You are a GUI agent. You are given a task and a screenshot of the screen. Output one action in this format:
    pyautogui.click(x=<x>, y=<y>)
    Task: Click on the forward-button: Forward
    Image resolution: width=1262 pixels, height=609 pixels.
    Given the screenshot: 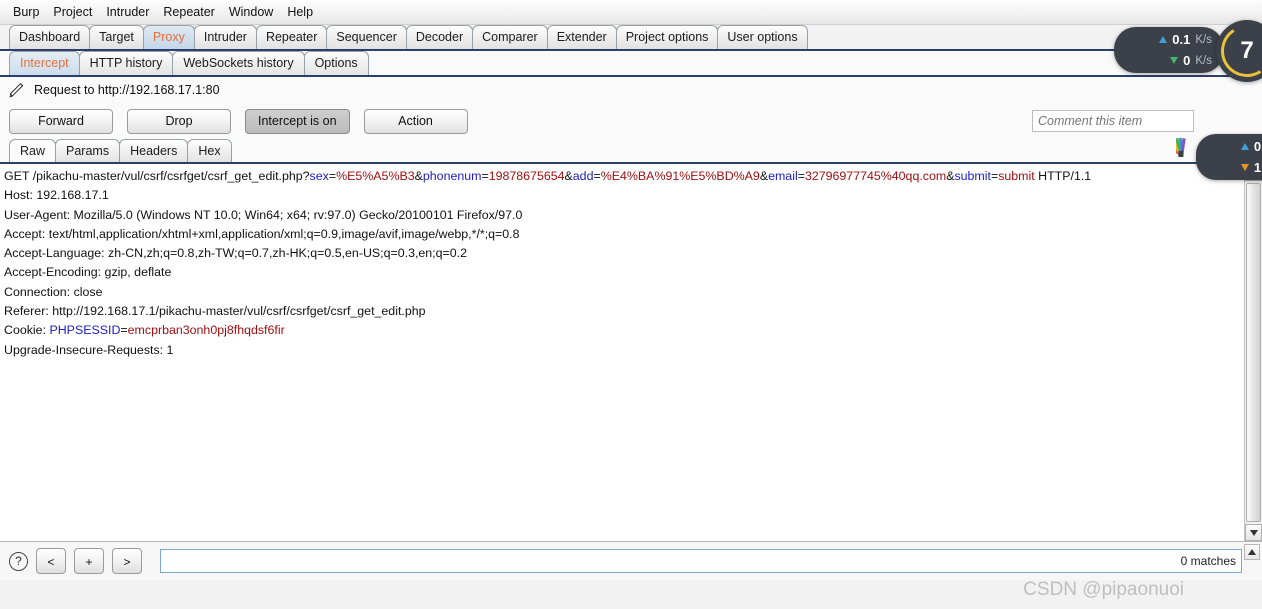 What is the action you would take?
    pyautogui.click(x=61, y=121)
    